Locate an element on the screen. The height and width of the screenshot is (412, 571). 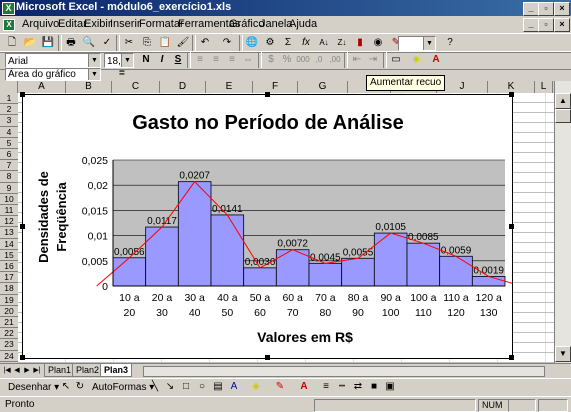
help-icon: ? is located at coordinates (450, 43).